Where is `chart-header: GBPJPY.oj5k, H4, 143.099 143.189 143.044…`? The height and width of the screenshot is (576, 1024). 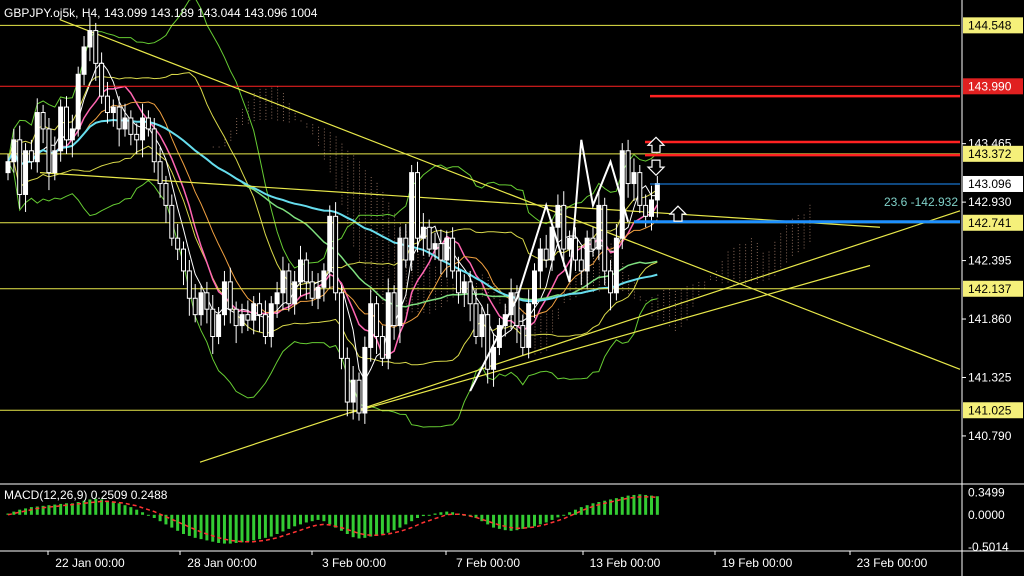 chart-header: GBPJPY.oj5k, H4, 143.099 143.189 143.044… is located at coordinates (161, 13).